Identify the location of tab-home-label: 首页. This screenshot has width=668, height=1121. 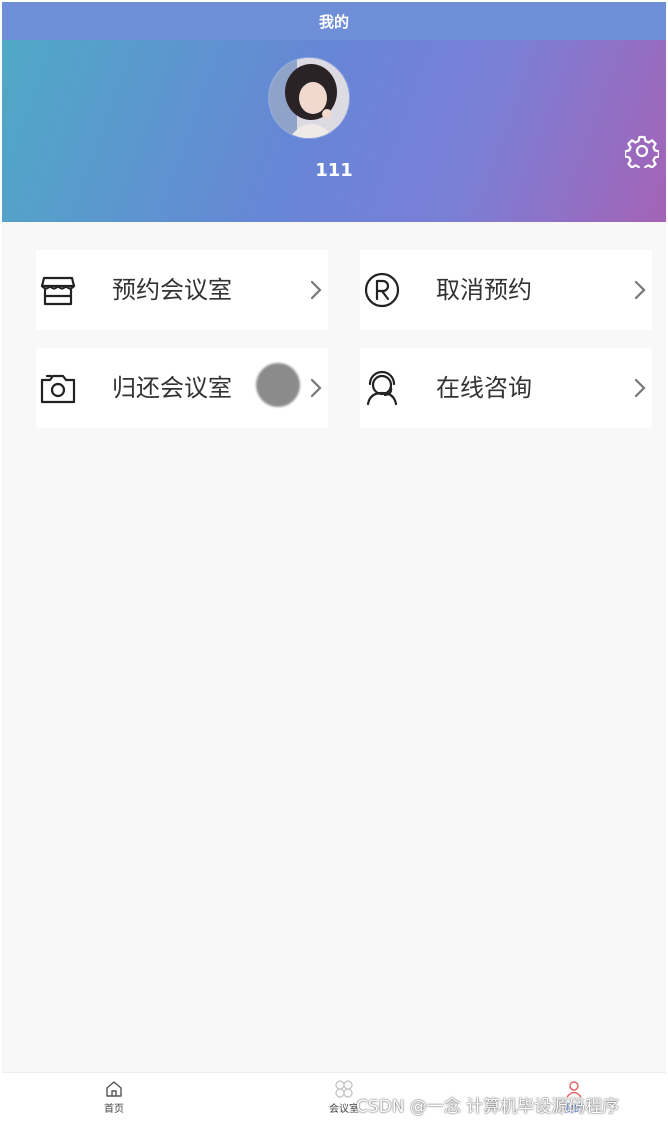
(114, 1109).